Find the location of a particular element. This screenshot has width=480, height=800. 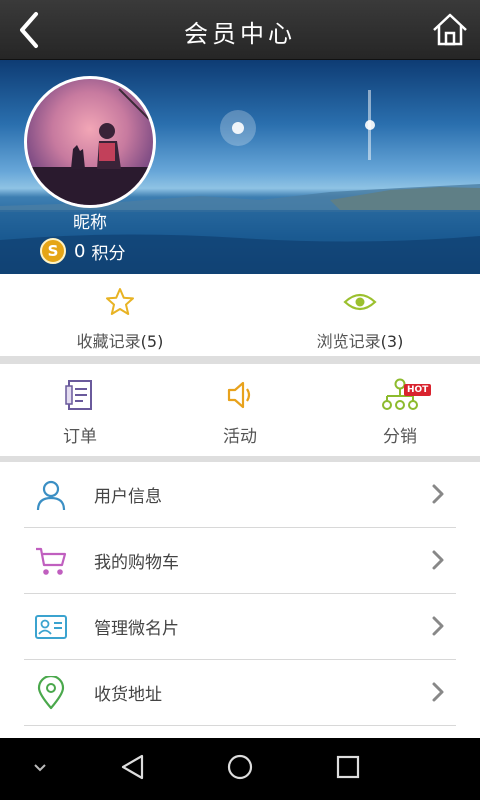

history-count: (3) is located at coordinates (392, 341).